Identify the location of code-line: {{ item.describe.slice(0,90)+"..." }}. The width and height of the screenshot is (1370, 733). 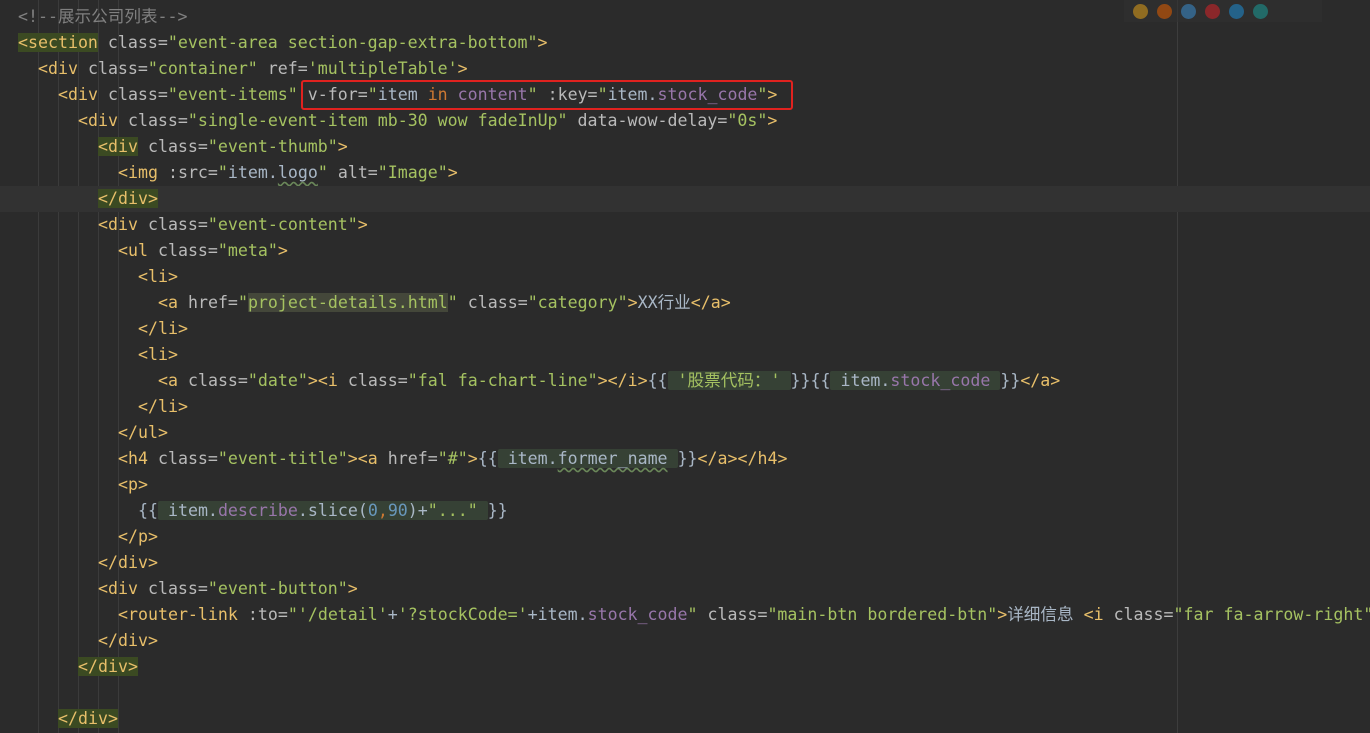
(685, 511).